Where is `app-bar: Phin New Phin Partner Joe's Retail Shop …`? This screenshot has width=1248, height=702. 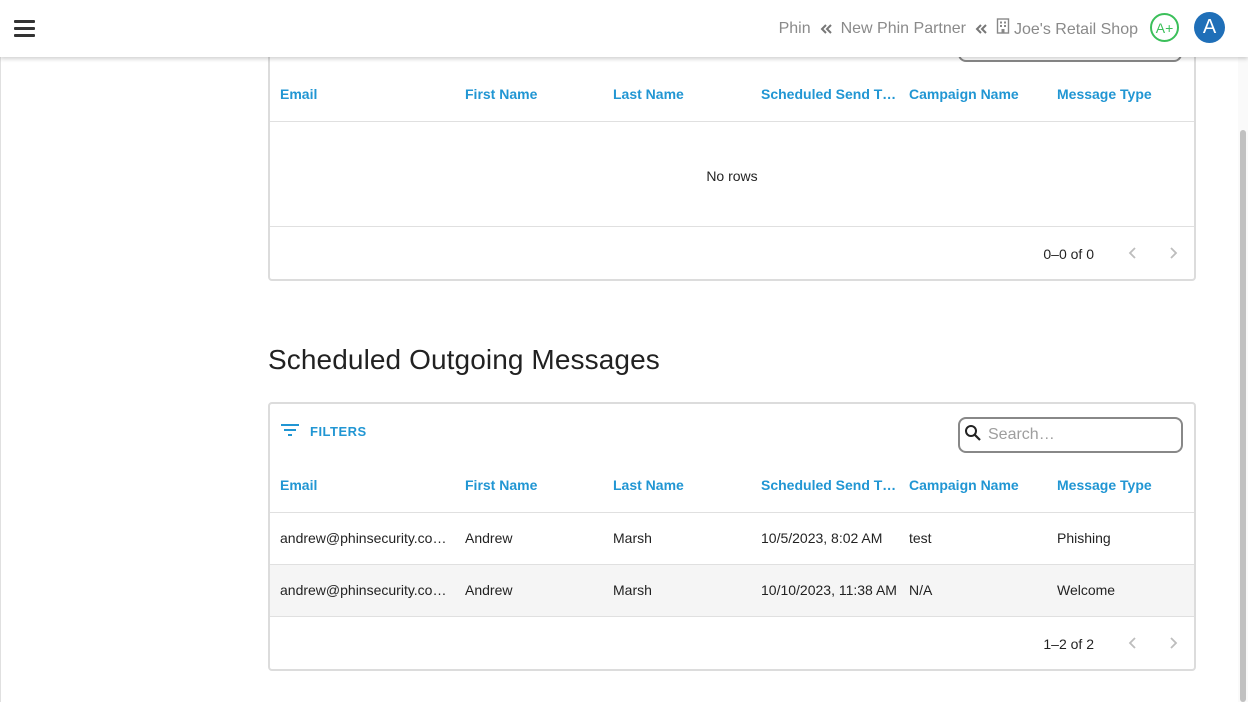 app-bar: Phin New Phin Partner Joe's Retail Shop … is located at coordinates (624, 28).